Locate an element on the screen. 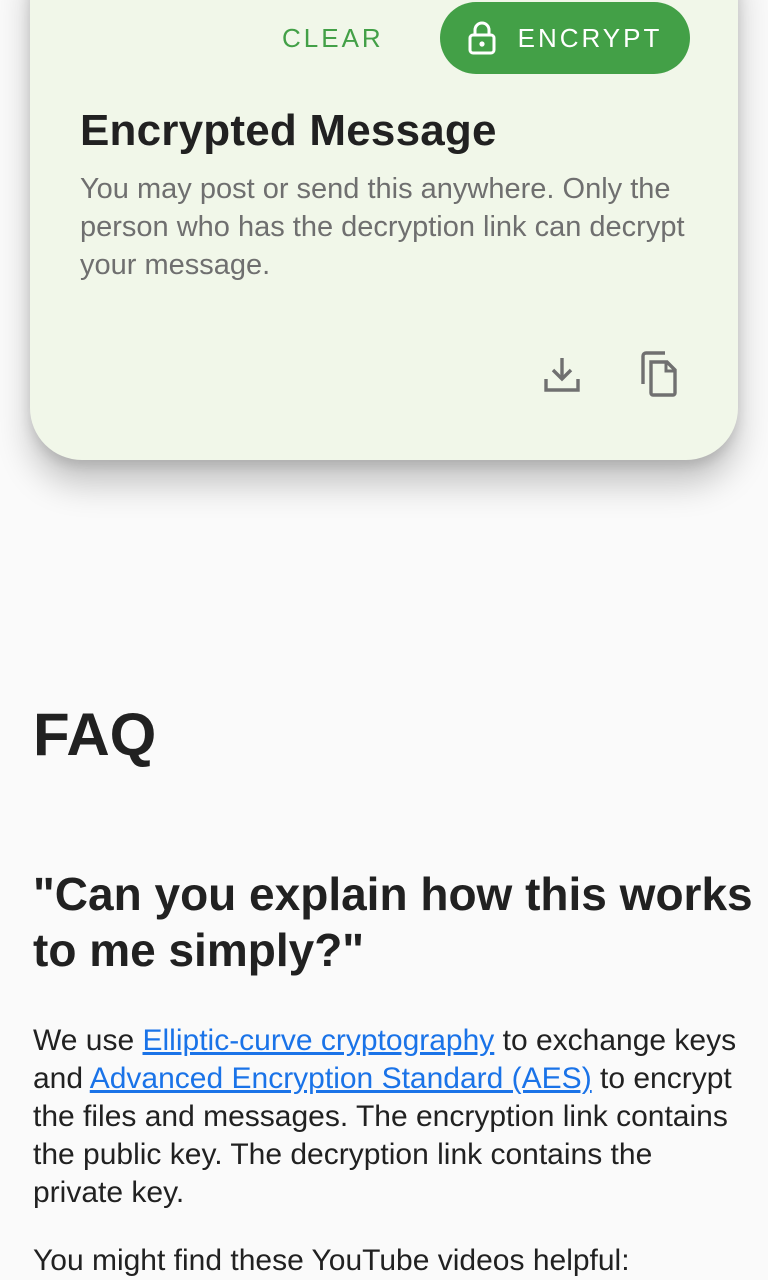  encrypt-button: ENCRYPT is located at coordinates (565, 38).